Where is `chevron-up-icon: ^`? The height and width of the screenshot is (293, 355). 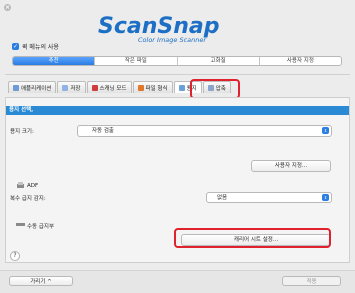
chevron-up-icon: ^ is located at coordinates (49, 282).